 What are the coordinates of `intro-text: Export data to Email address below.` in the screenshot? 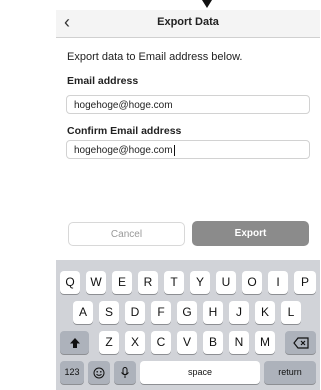 It's located at (155, 57).